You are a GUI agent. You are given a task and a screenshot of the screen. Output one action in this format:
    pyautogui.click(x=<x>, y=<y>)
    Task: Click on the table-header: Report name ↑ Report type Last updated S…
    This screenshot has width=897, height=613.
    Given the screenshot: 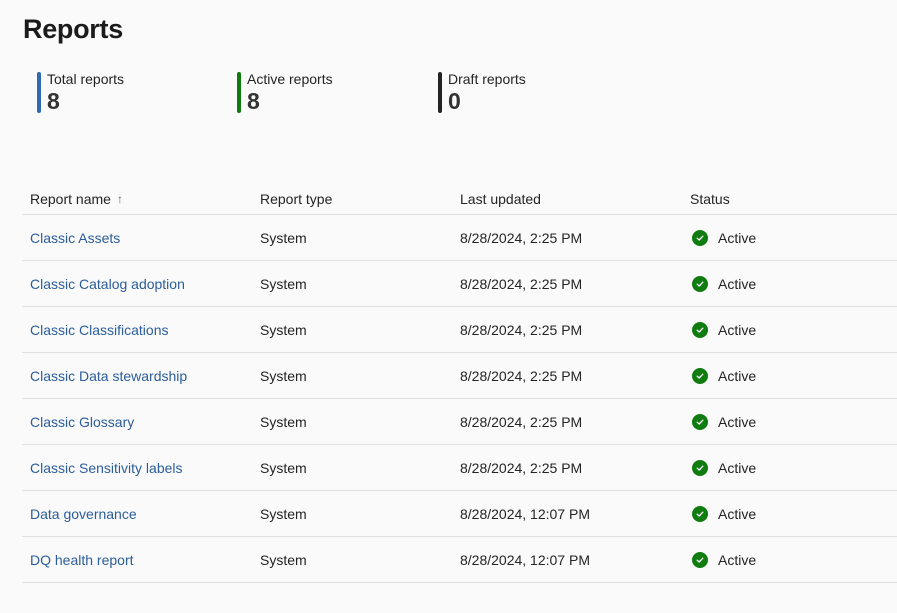 What is the action you would take?
    pyautogui.click(x=459, y=199)
    